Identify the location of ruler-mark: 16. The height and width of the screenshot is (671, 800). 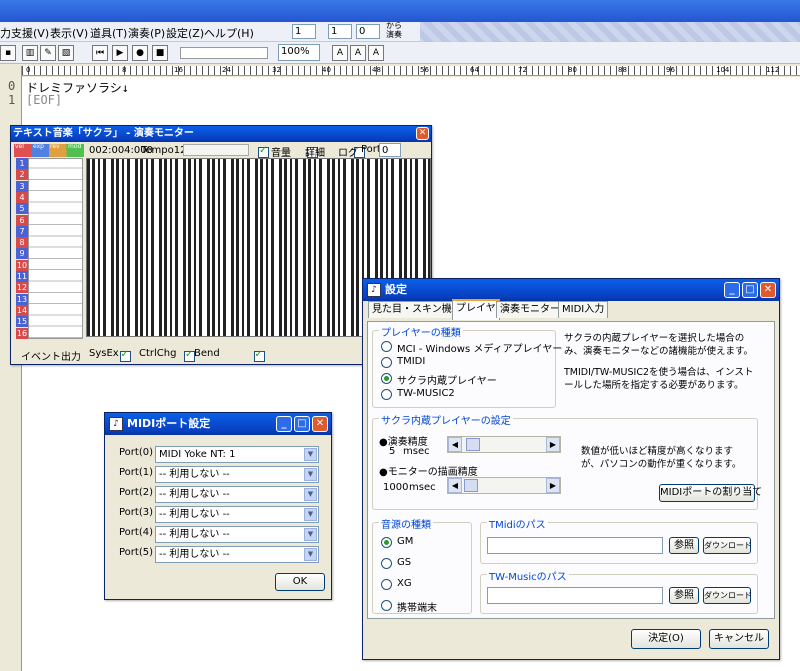
(178, 70).